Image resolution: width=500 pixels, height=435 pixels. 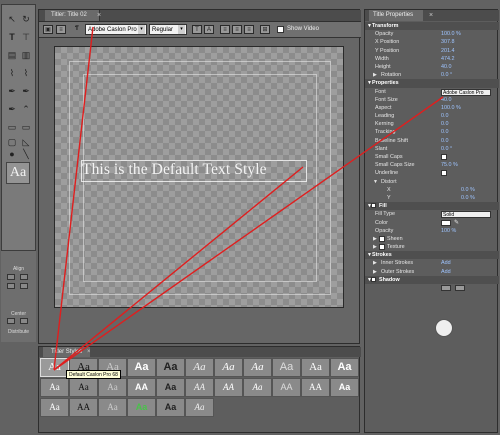 I want to click on fill-opacity-row: Opacity 100 %, so click(x=432, y=231).